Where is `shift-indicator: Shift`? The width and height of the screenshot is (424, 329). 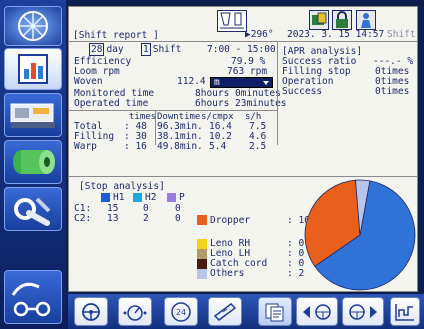
shift-indicator: Shift is located at coordinates (401, 34).